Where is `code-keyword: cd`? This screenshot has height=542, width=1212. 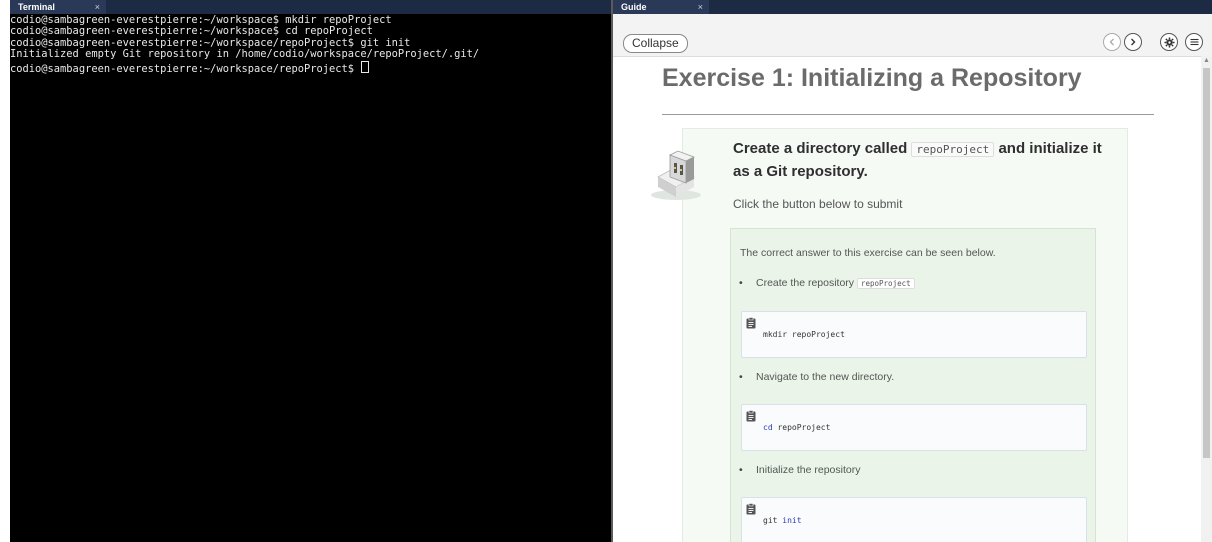
code-keyword: cd is located at coordinates (768, 427).